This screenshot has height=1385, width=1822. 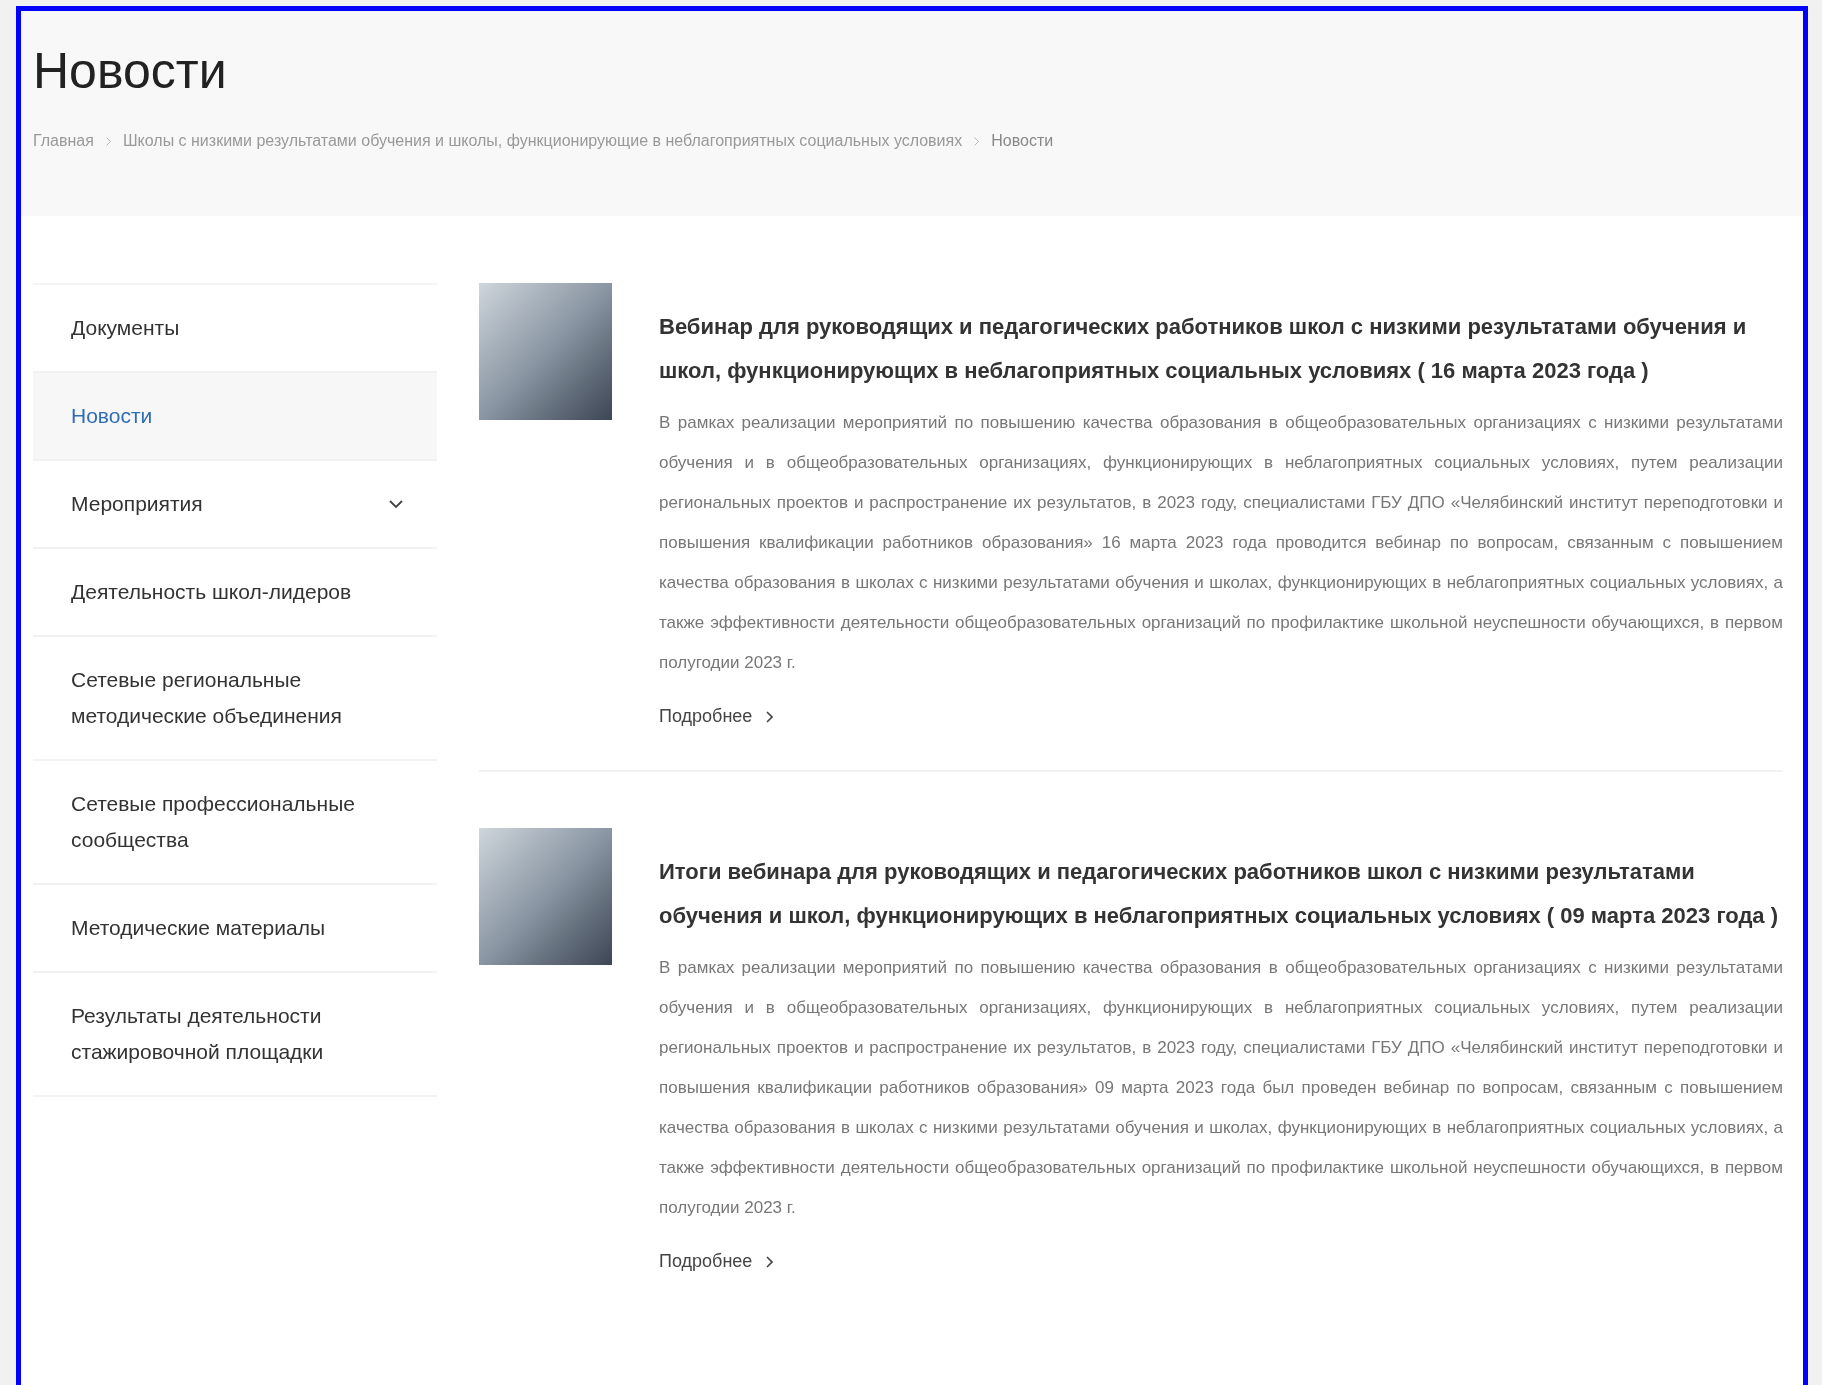 I want to click on sidebar-item: Мероприятия, so click(x=235, y=505).